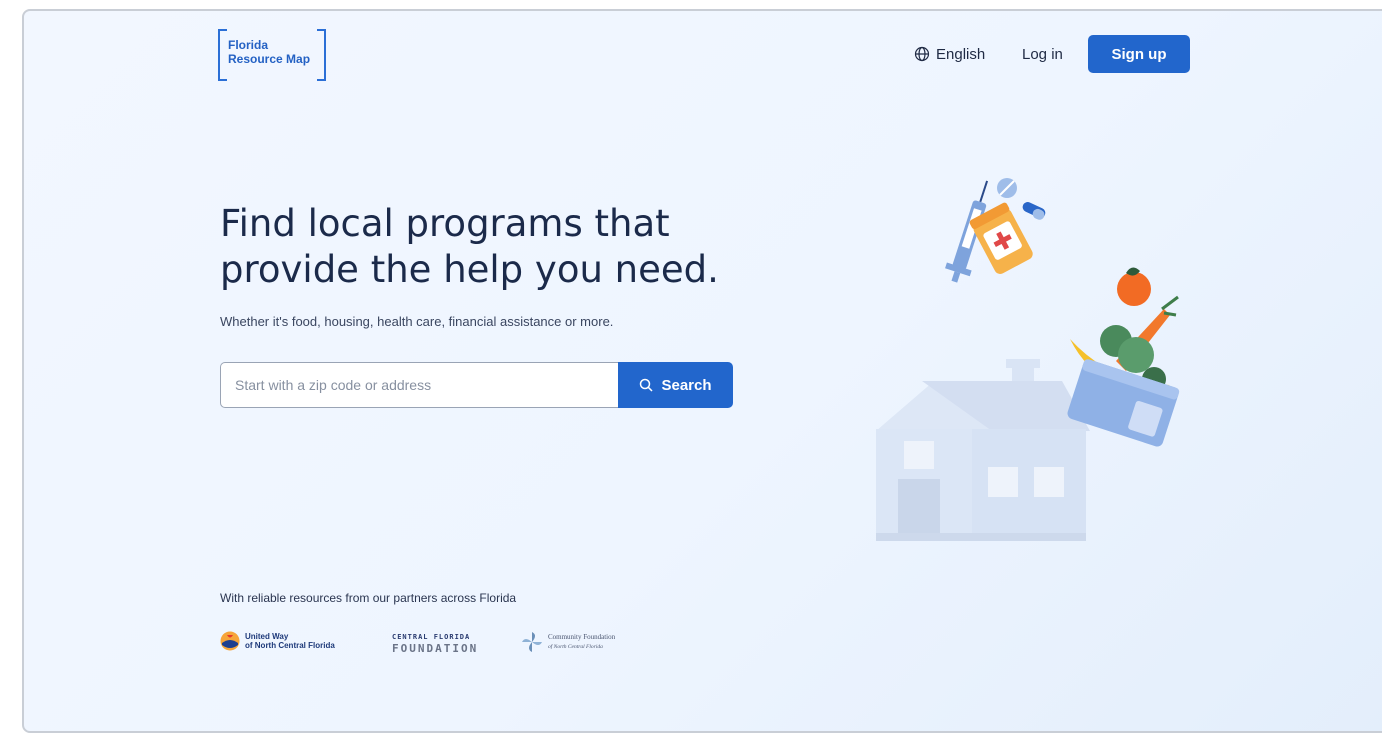 The image size is (1382, 733). I want to click on cf-line-2: of North Central Florida, so click(581, 647).